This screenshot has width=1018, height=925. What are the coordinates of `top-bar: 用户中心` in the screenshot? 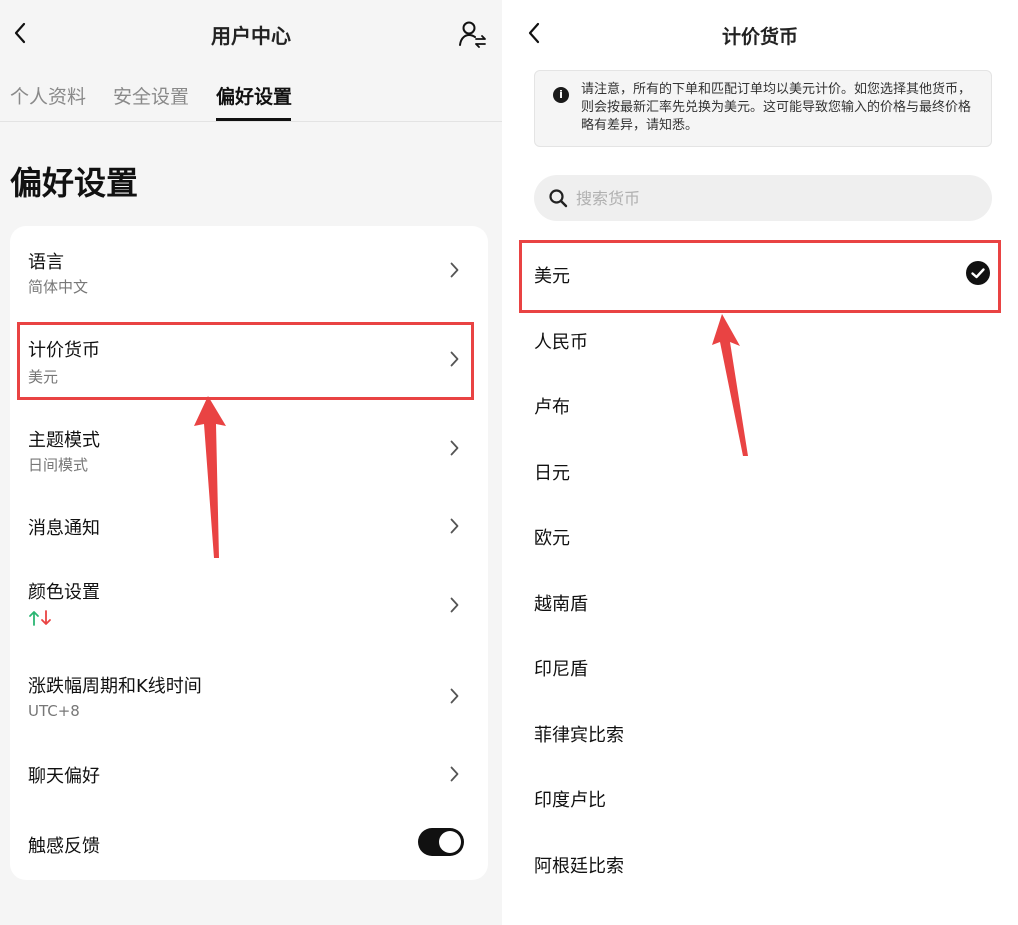 It's located at (251, 34).